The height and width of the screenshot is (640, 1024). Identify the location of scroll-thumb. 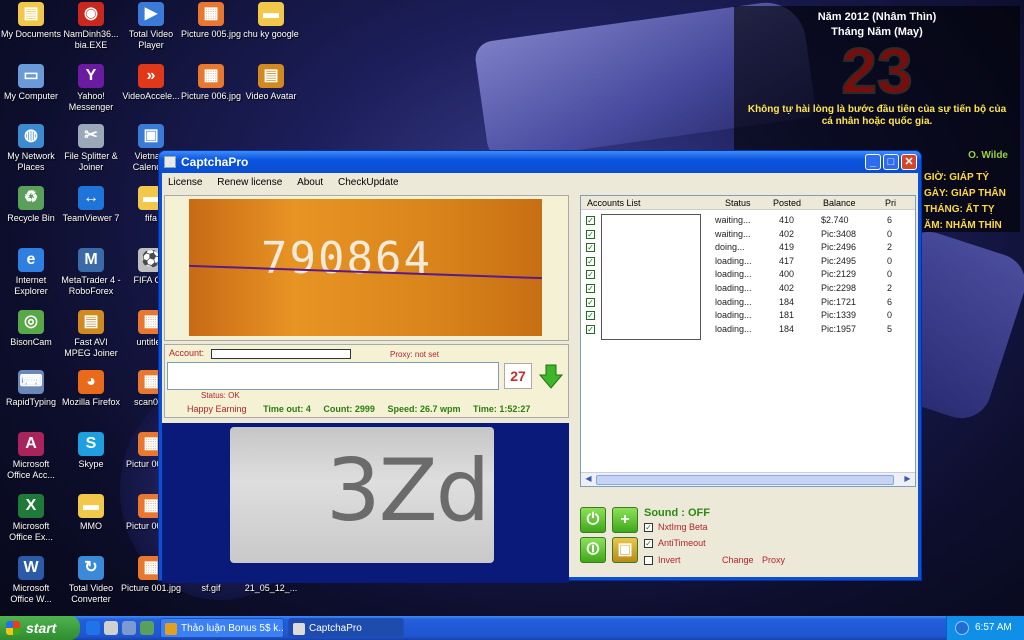
(745, 480).